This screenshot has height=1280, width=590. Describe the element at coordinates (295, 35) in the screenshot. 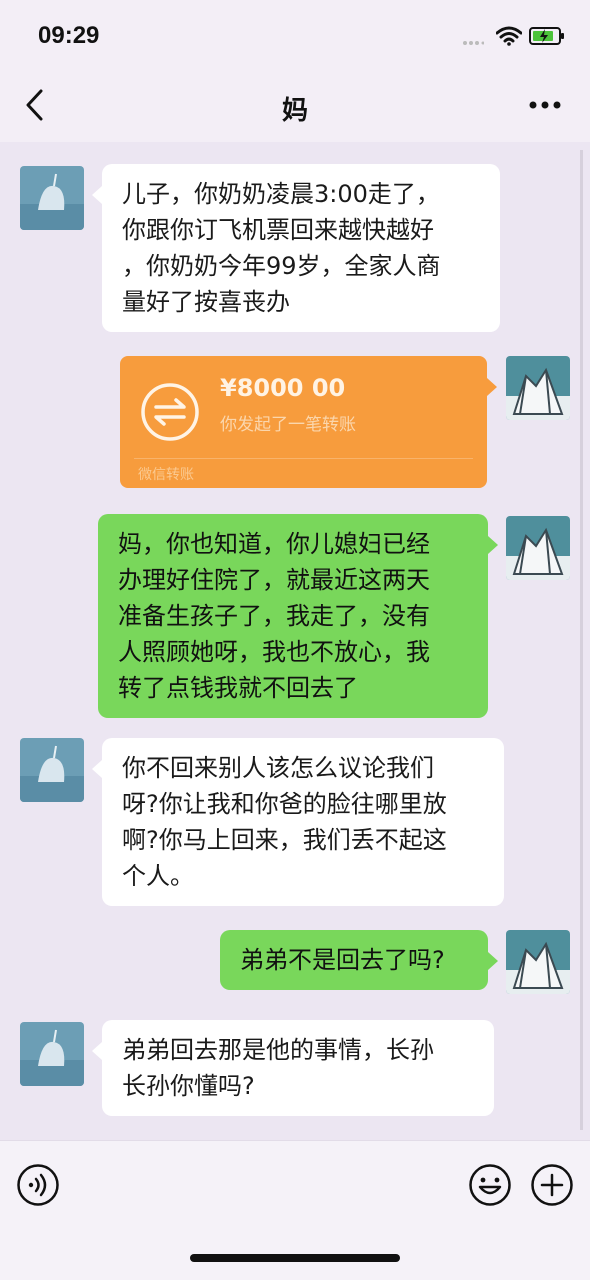

I see `status-bar: 09:29` at that location.